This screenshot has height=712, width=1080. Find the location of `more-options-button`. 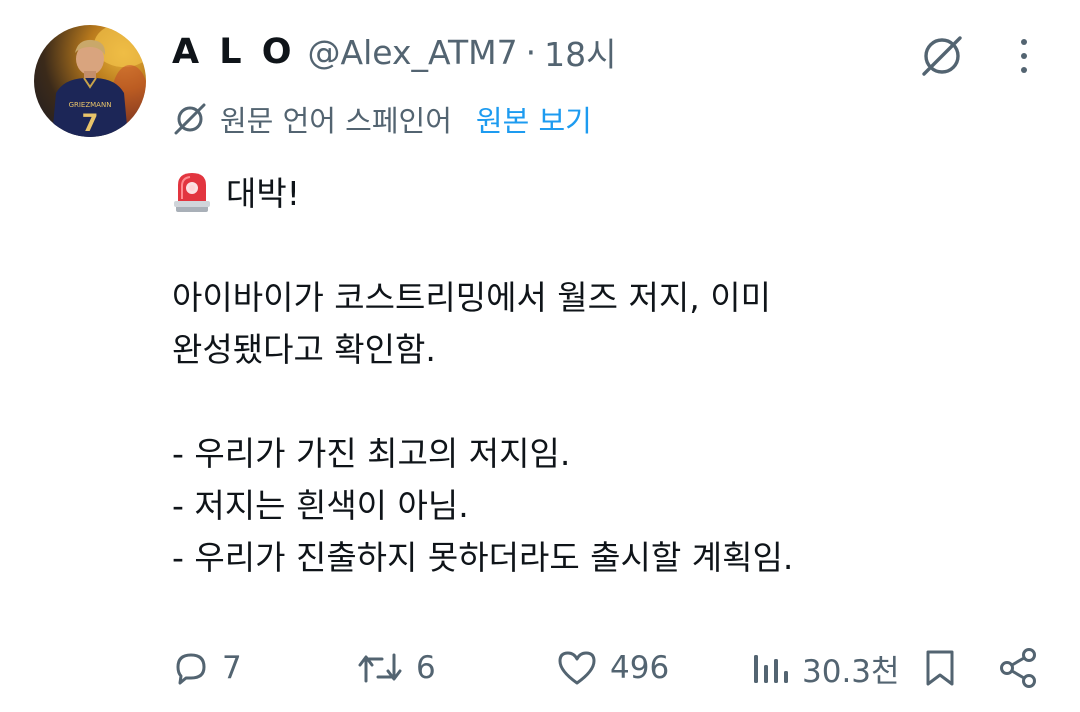

more-options-button is located at coordinates (1024, 56).